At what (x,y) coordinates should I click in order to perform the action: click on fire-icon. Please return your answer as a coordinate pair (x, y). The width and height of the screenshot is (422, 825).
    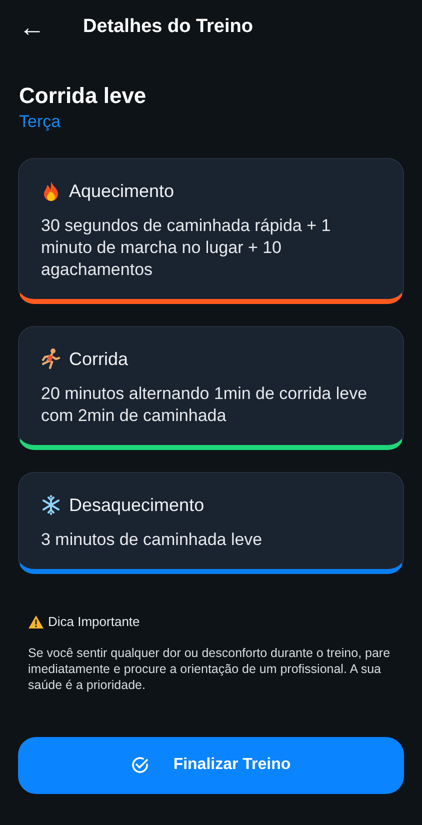
    Looking at the image, I should click on (51, 191).